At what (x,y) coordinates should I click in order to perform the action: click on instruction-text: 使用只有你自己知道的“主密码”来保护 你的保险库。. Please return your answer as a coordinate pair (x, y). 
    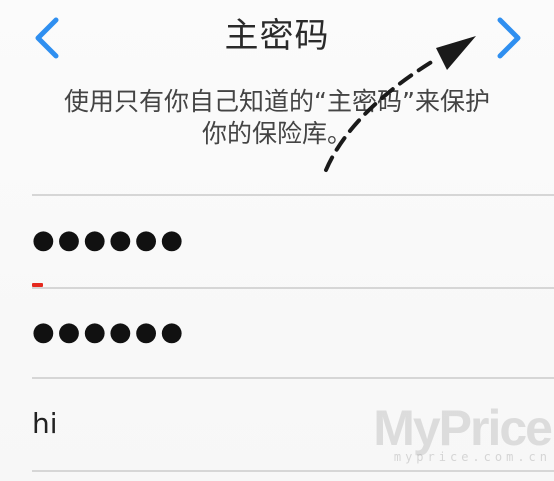
    Looking at the image, I should click on (277, 118).